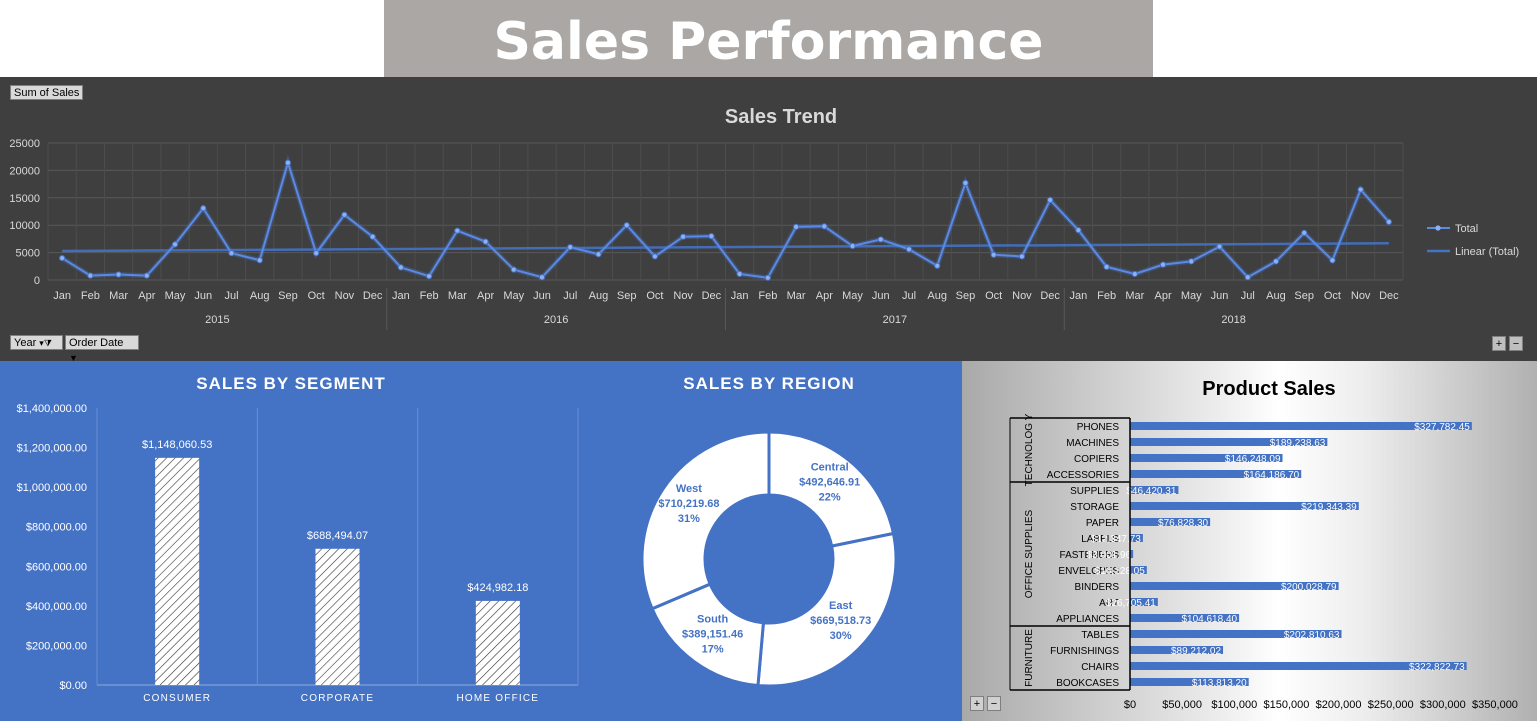 This screenshot has width=1537, height=726. What do you see at coordinates (994, 703) in the screenshot?
I see `product-collapse-button: −` at bounding box center [994, 703].